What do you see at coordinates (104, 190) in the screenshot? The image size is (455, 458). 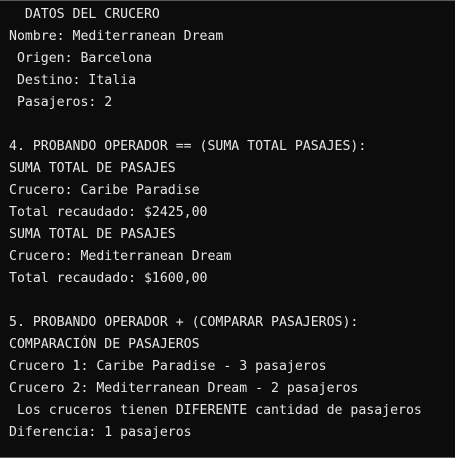 I see `console-line: Crucero: Caribe Paradise` at bounding box center [104, 190].